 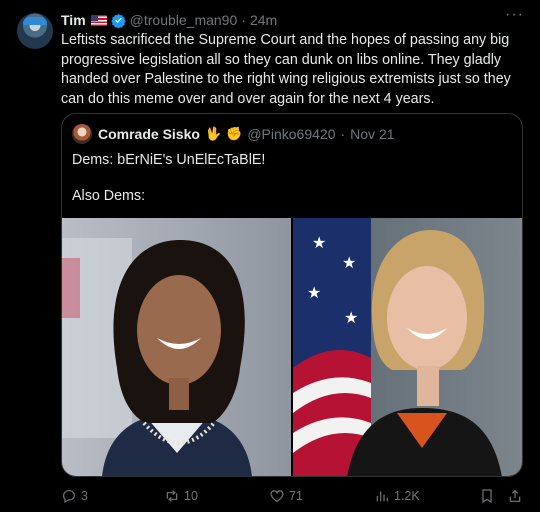 What do you see at coordinates (291, 134) in the screenshot?
I see `quote-author-handle: @Pinko69420` at bounding box center [291, 134].